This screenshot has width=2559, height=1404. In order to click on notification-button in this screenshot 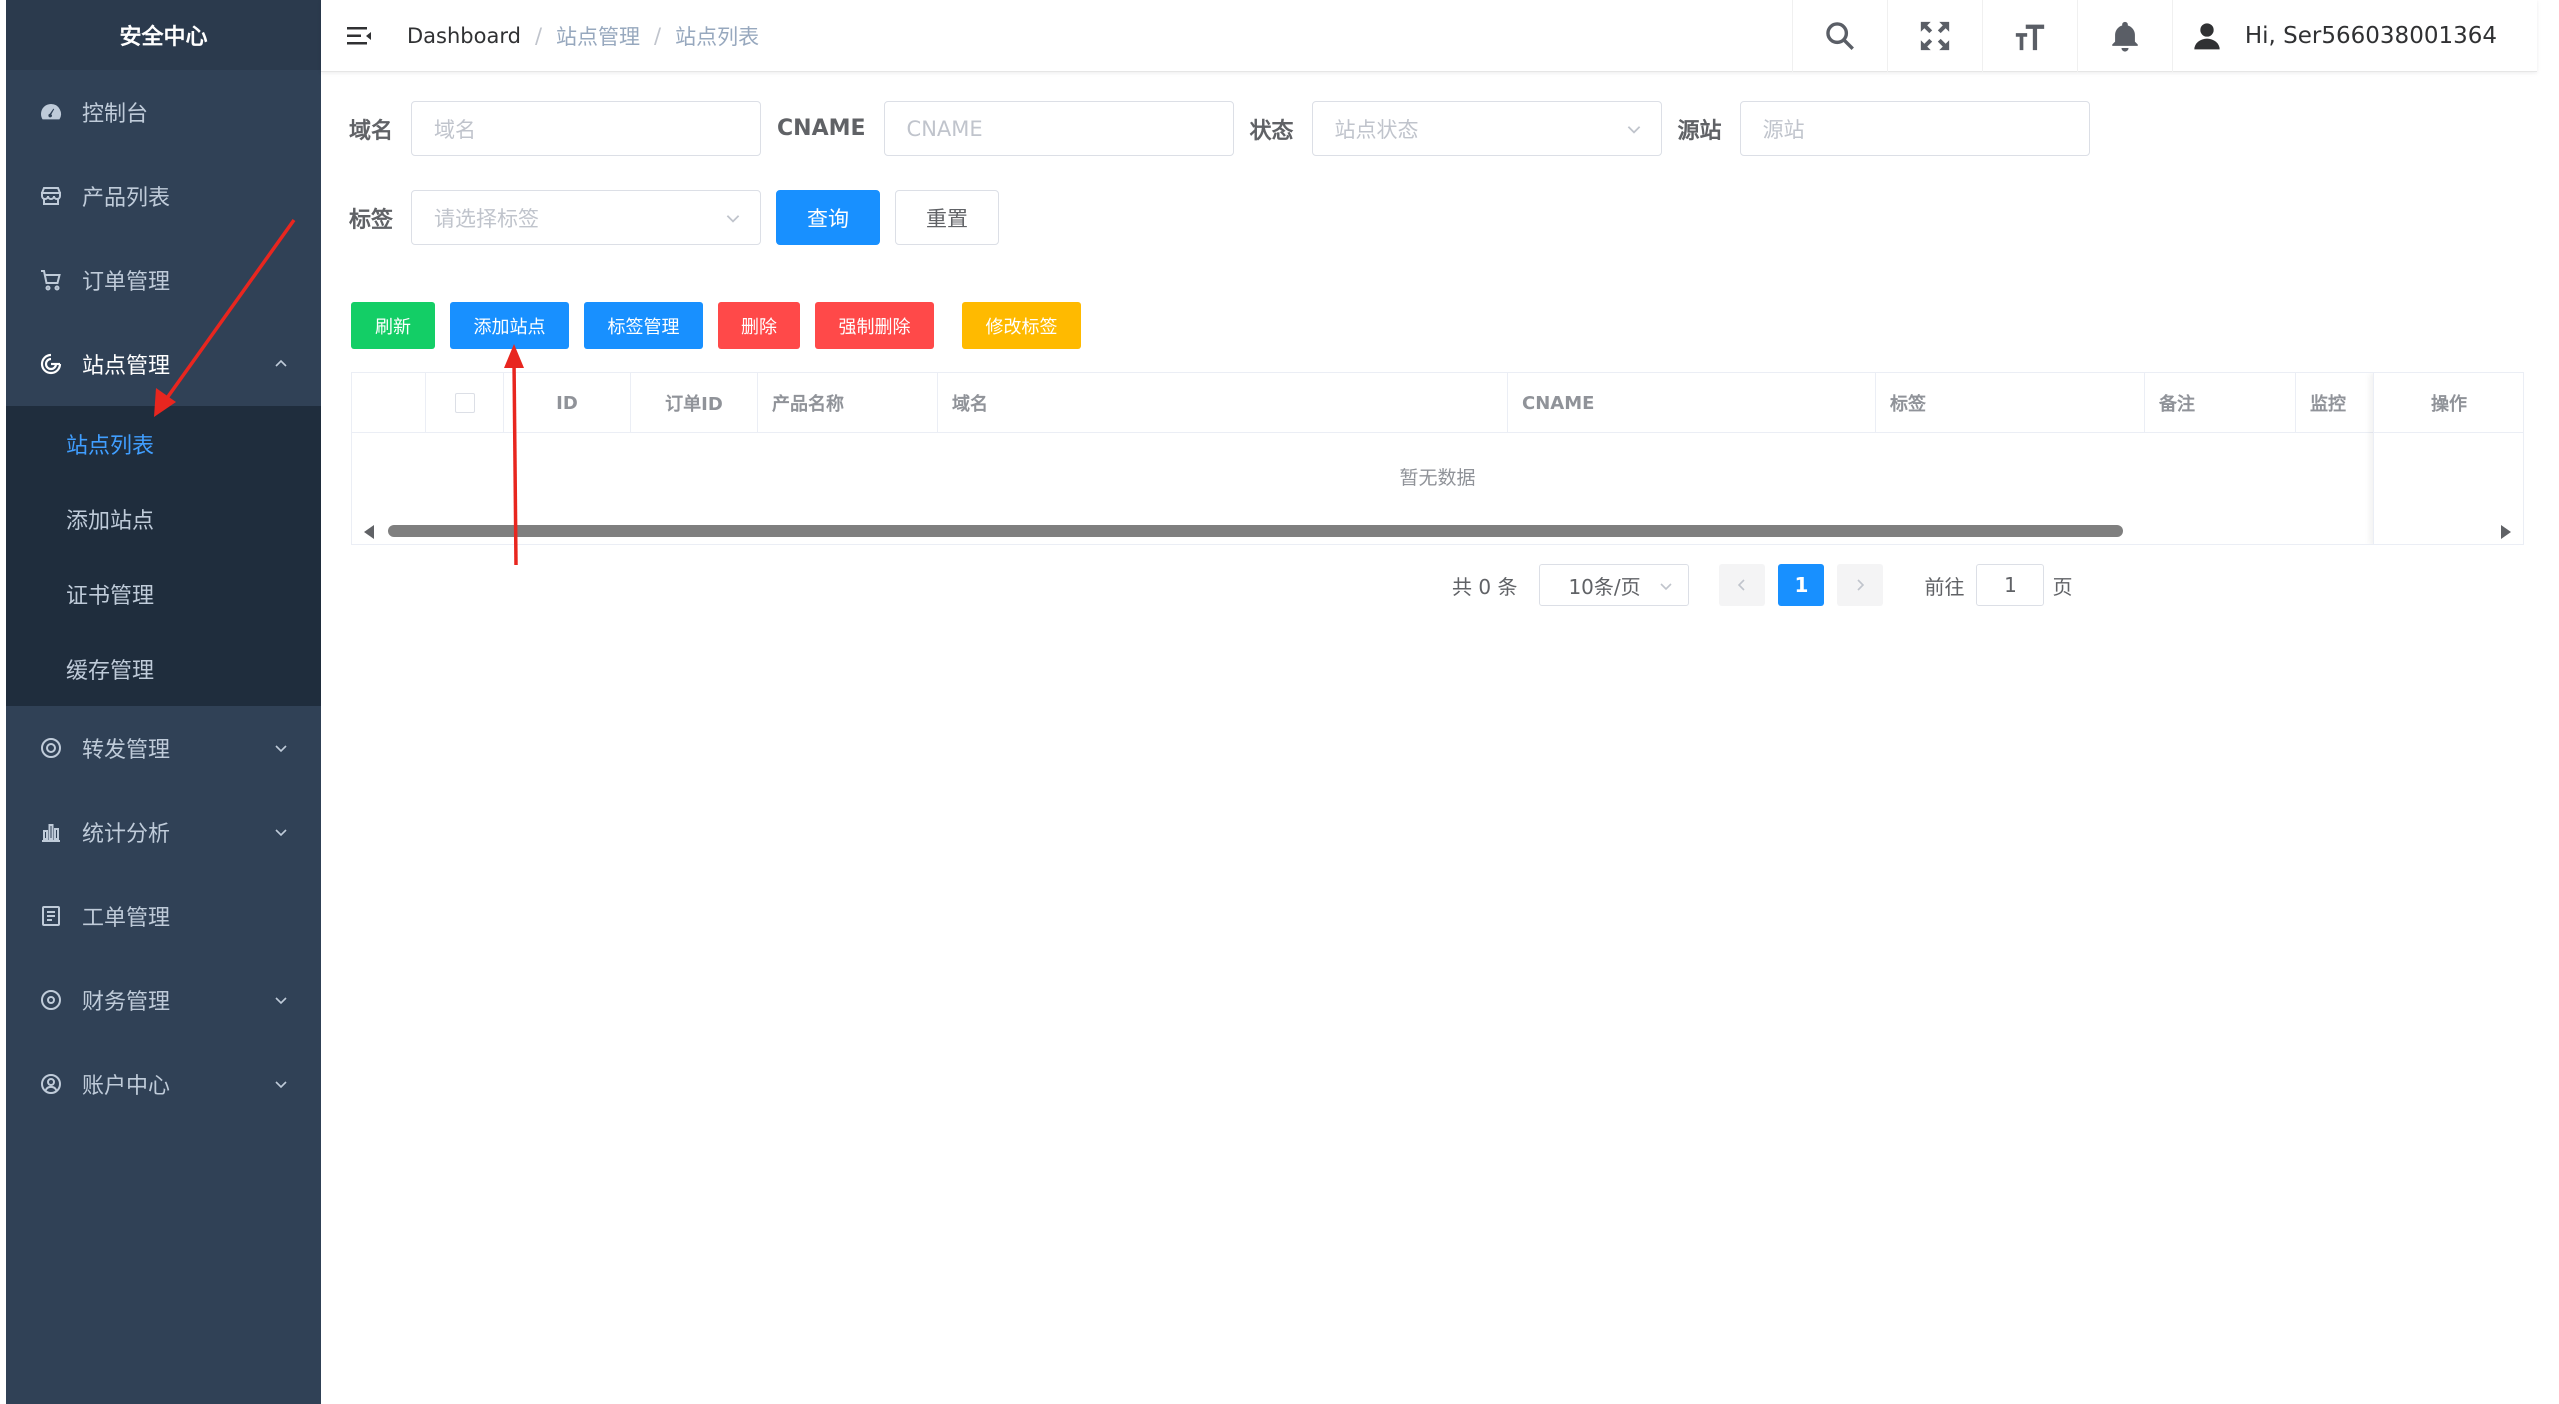, I will do `click(2124, 36)`.